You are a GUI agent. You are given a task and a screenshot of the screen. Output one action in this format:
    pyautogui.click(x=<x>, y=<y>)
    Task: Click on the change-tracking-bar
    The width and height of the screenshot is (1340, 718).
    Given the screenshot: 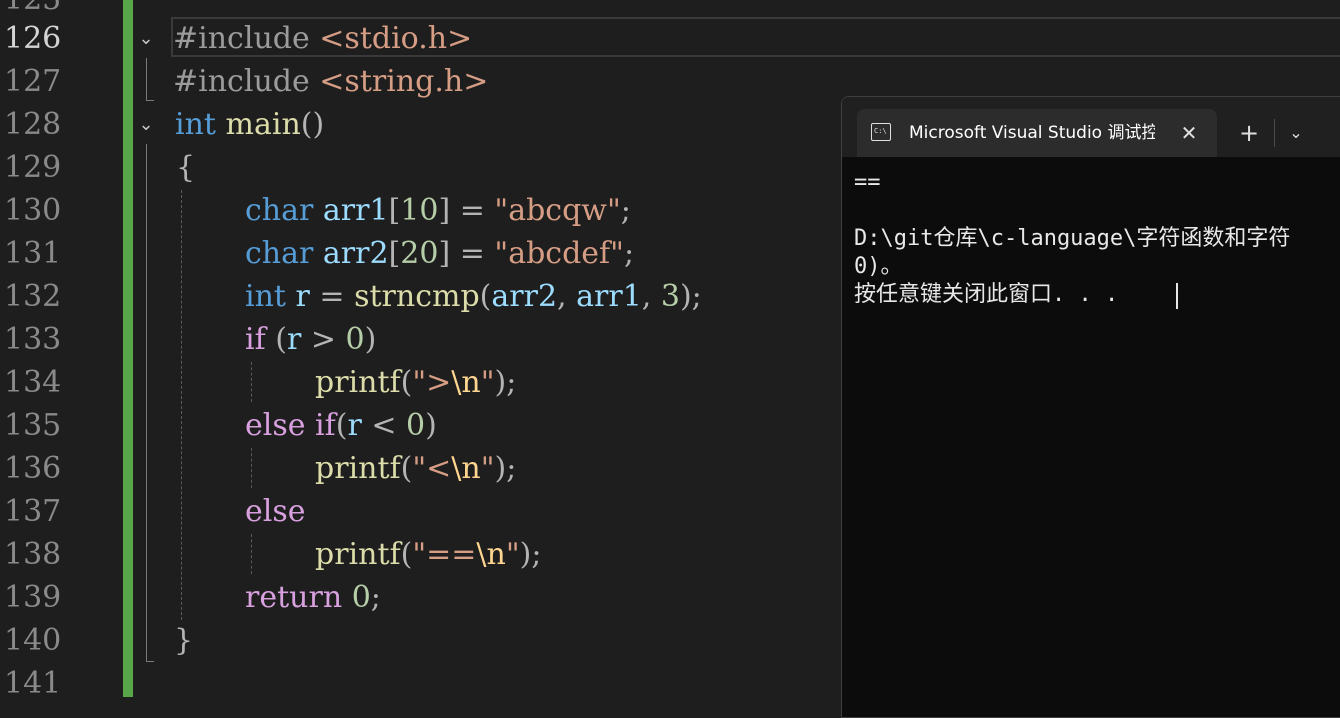 What is the action you would take?
    pyautogui.click(x=128, y=348)
    